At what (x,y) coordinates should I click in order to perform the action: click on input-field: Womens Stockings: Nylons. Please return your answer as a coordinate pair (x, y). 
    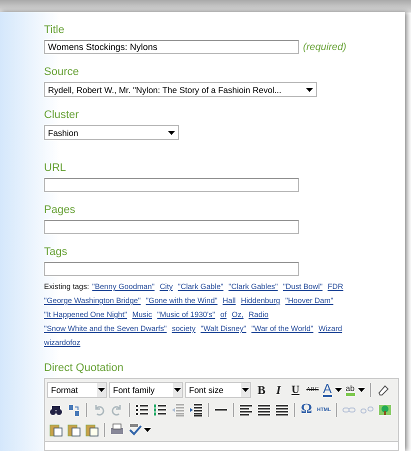
    Looking at the image, I should click on (171, 47).